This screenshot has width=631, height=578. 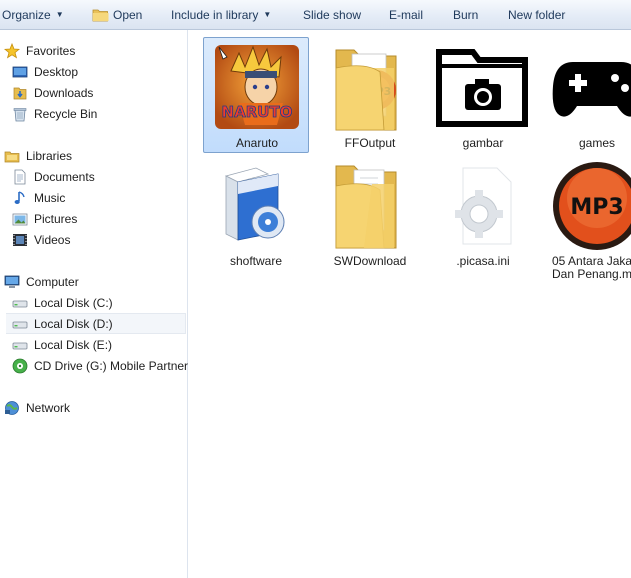 I want to click on pictures-label: Pictures, so click(x=56, y=218).